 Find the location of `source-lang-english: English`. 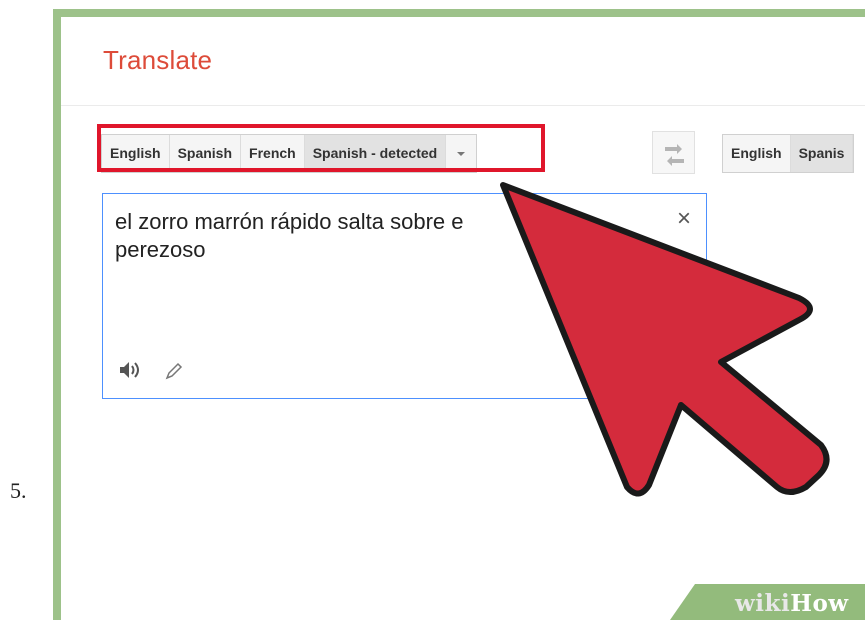

source-lang-english: English is located at coordinates (136, 153).